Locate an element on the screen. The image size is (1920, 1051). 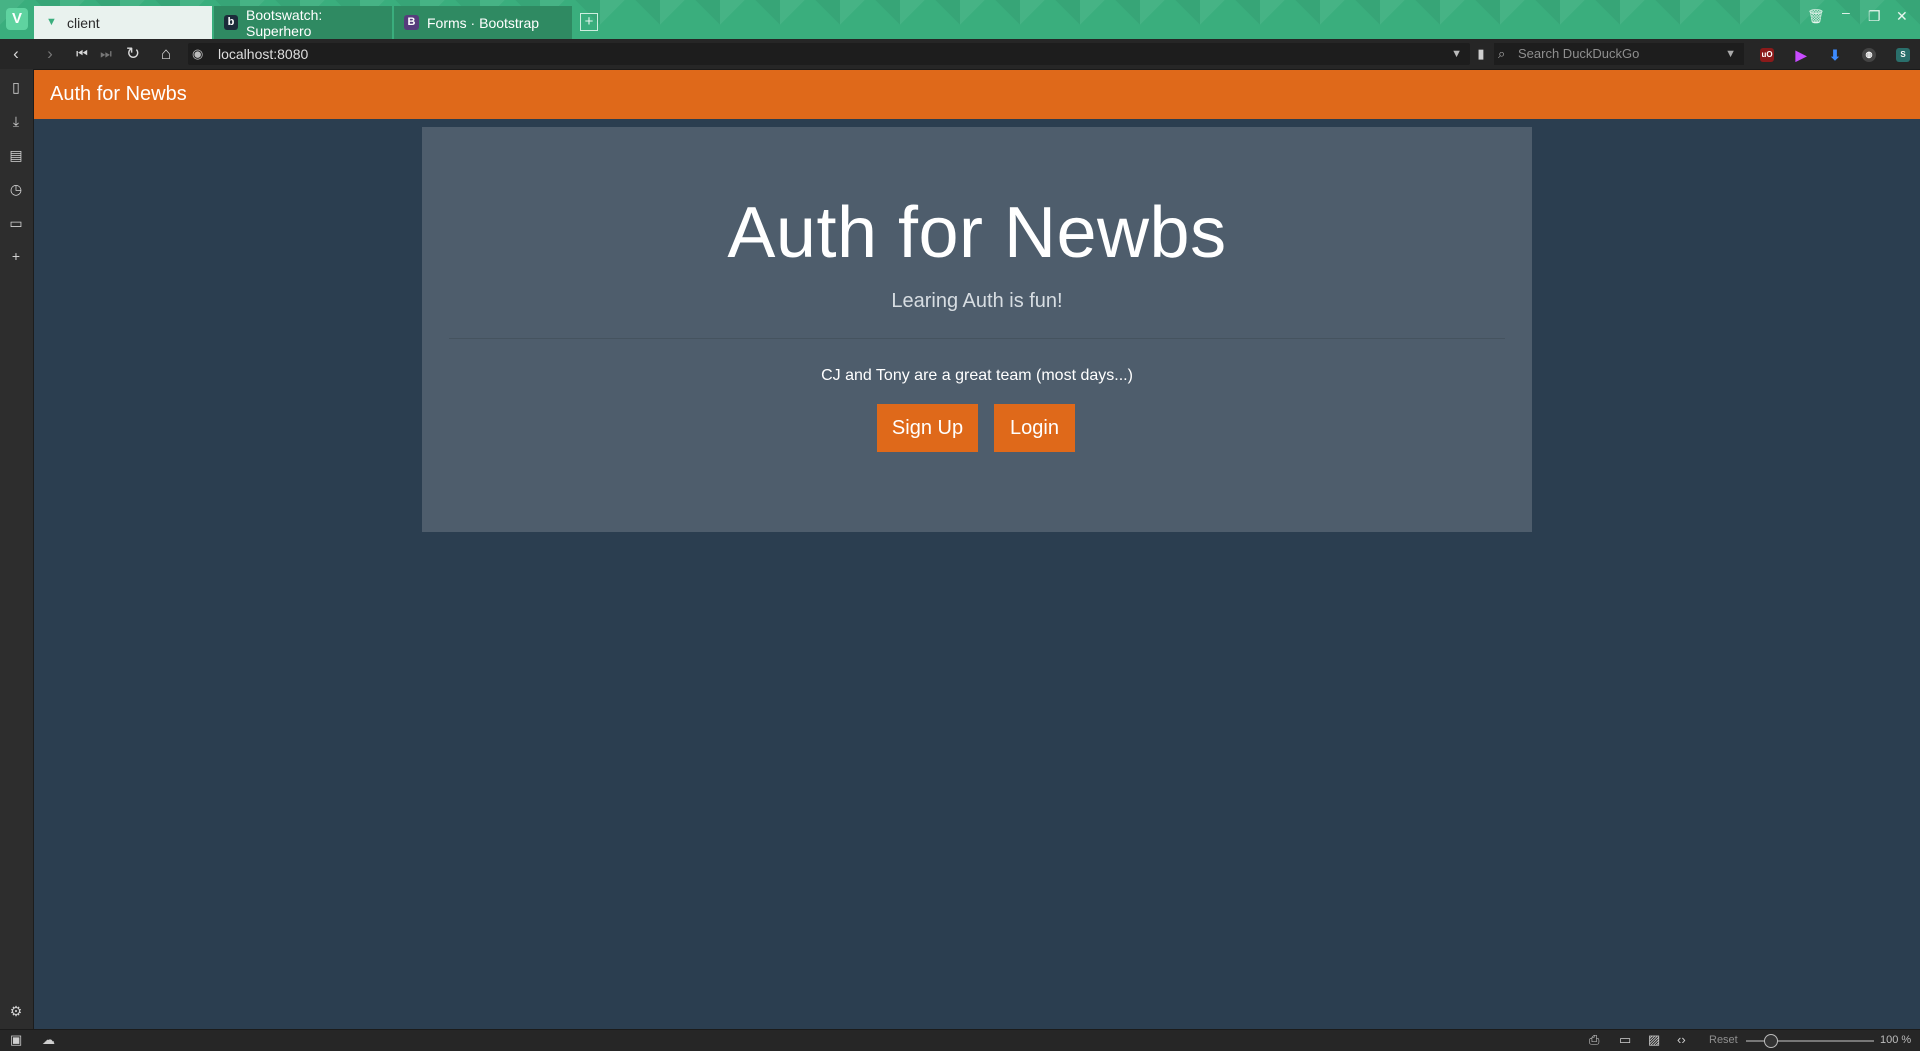
fast-forward-icon: ⏭ is located at coordinates (106, 54).